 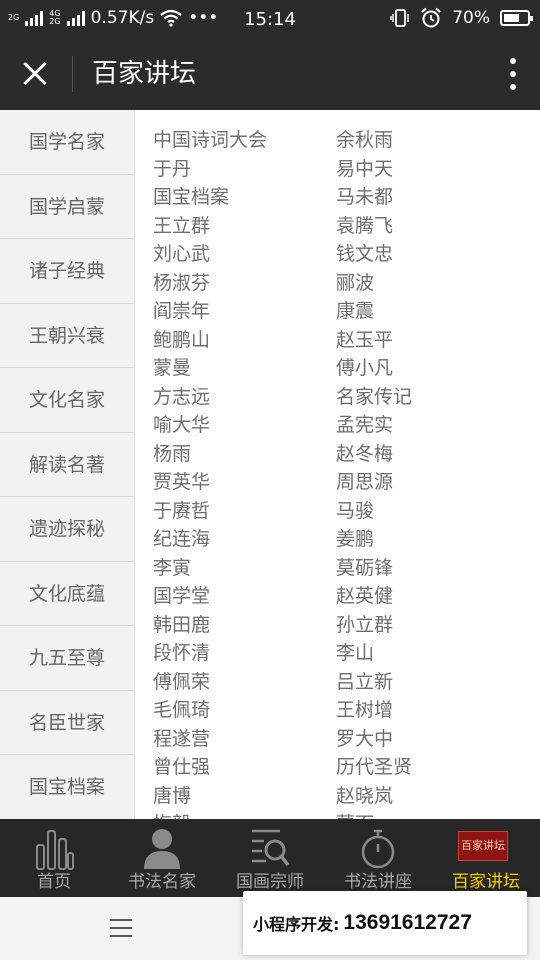 What do you see at coordinates (67, 658) in the screenshot?
I see `category-item: 九五至尊` at bounding box center [67, 658].